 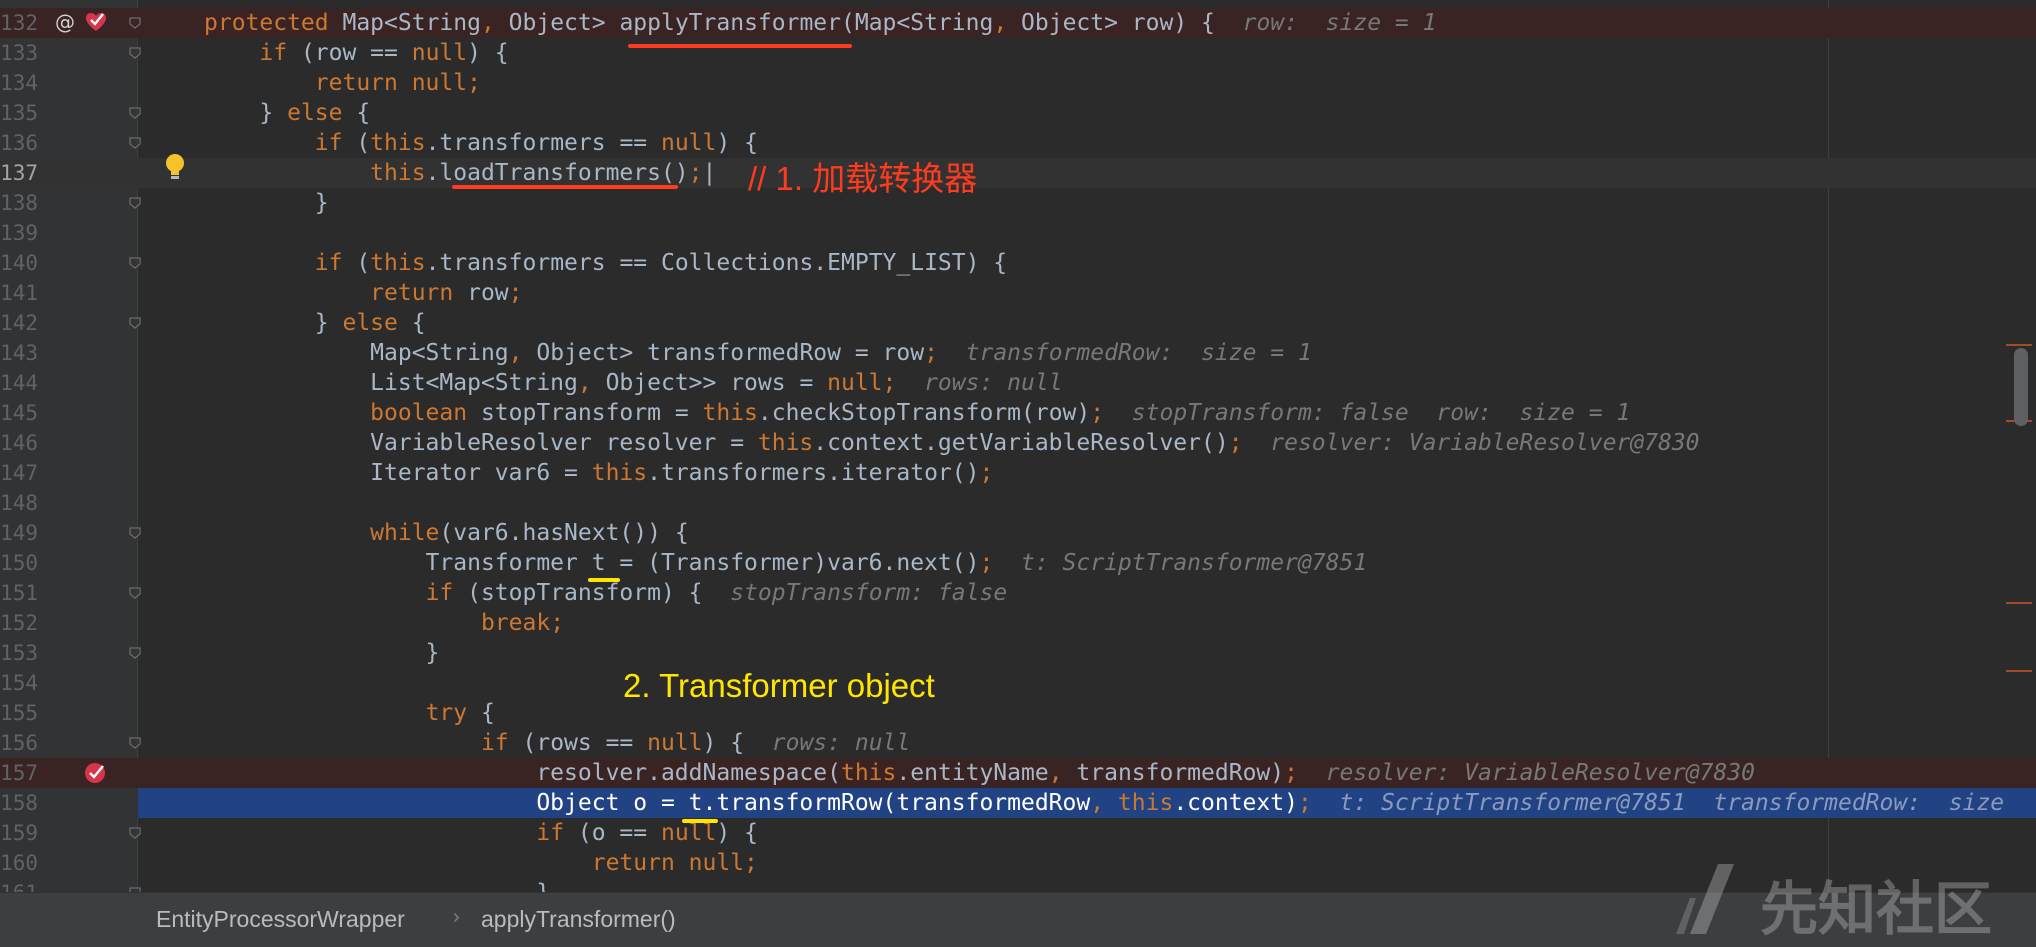 I want to click on code-line: 153 }, so click(x=1018, y=653).